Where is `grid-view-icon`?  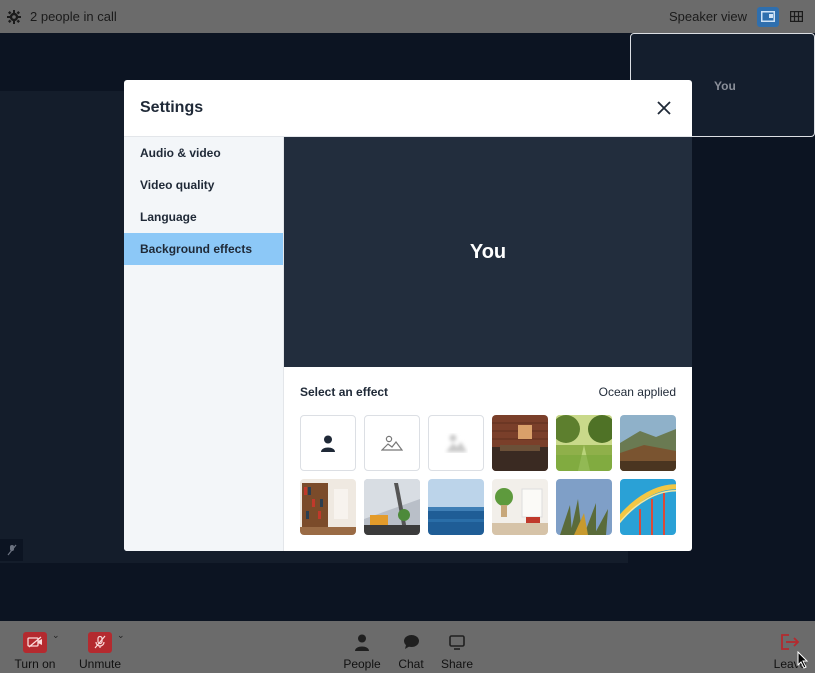
grid-view-icon is located at coordinates (796, 16).